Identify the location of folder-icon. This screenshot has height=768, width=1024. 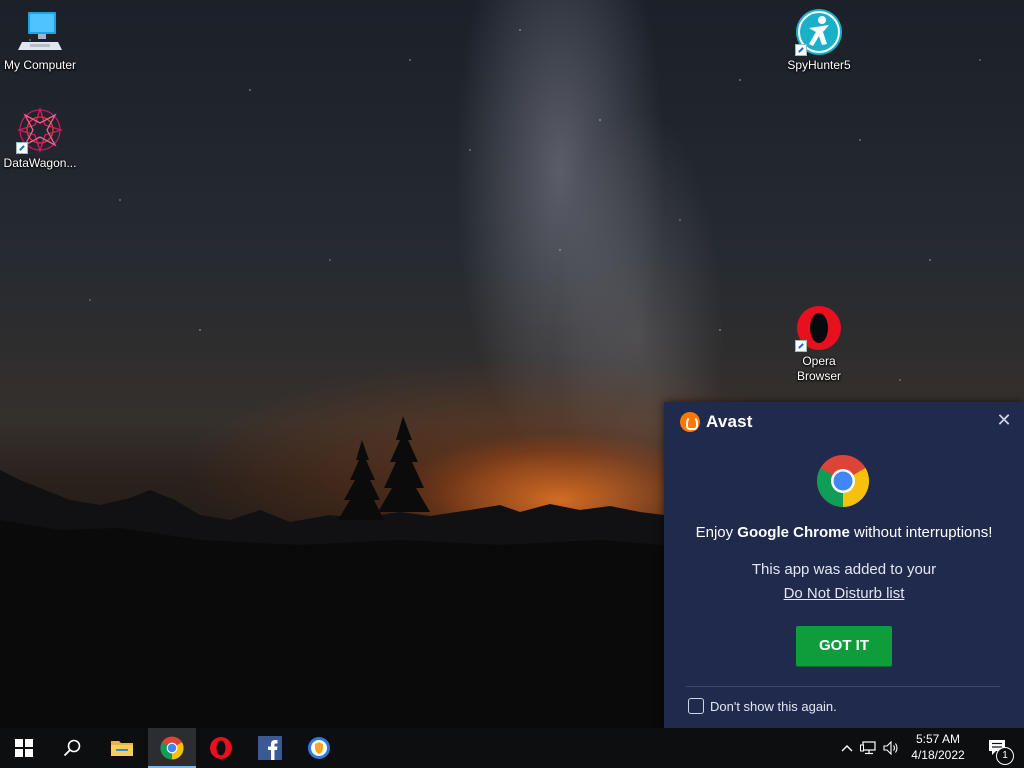
(122, 748).